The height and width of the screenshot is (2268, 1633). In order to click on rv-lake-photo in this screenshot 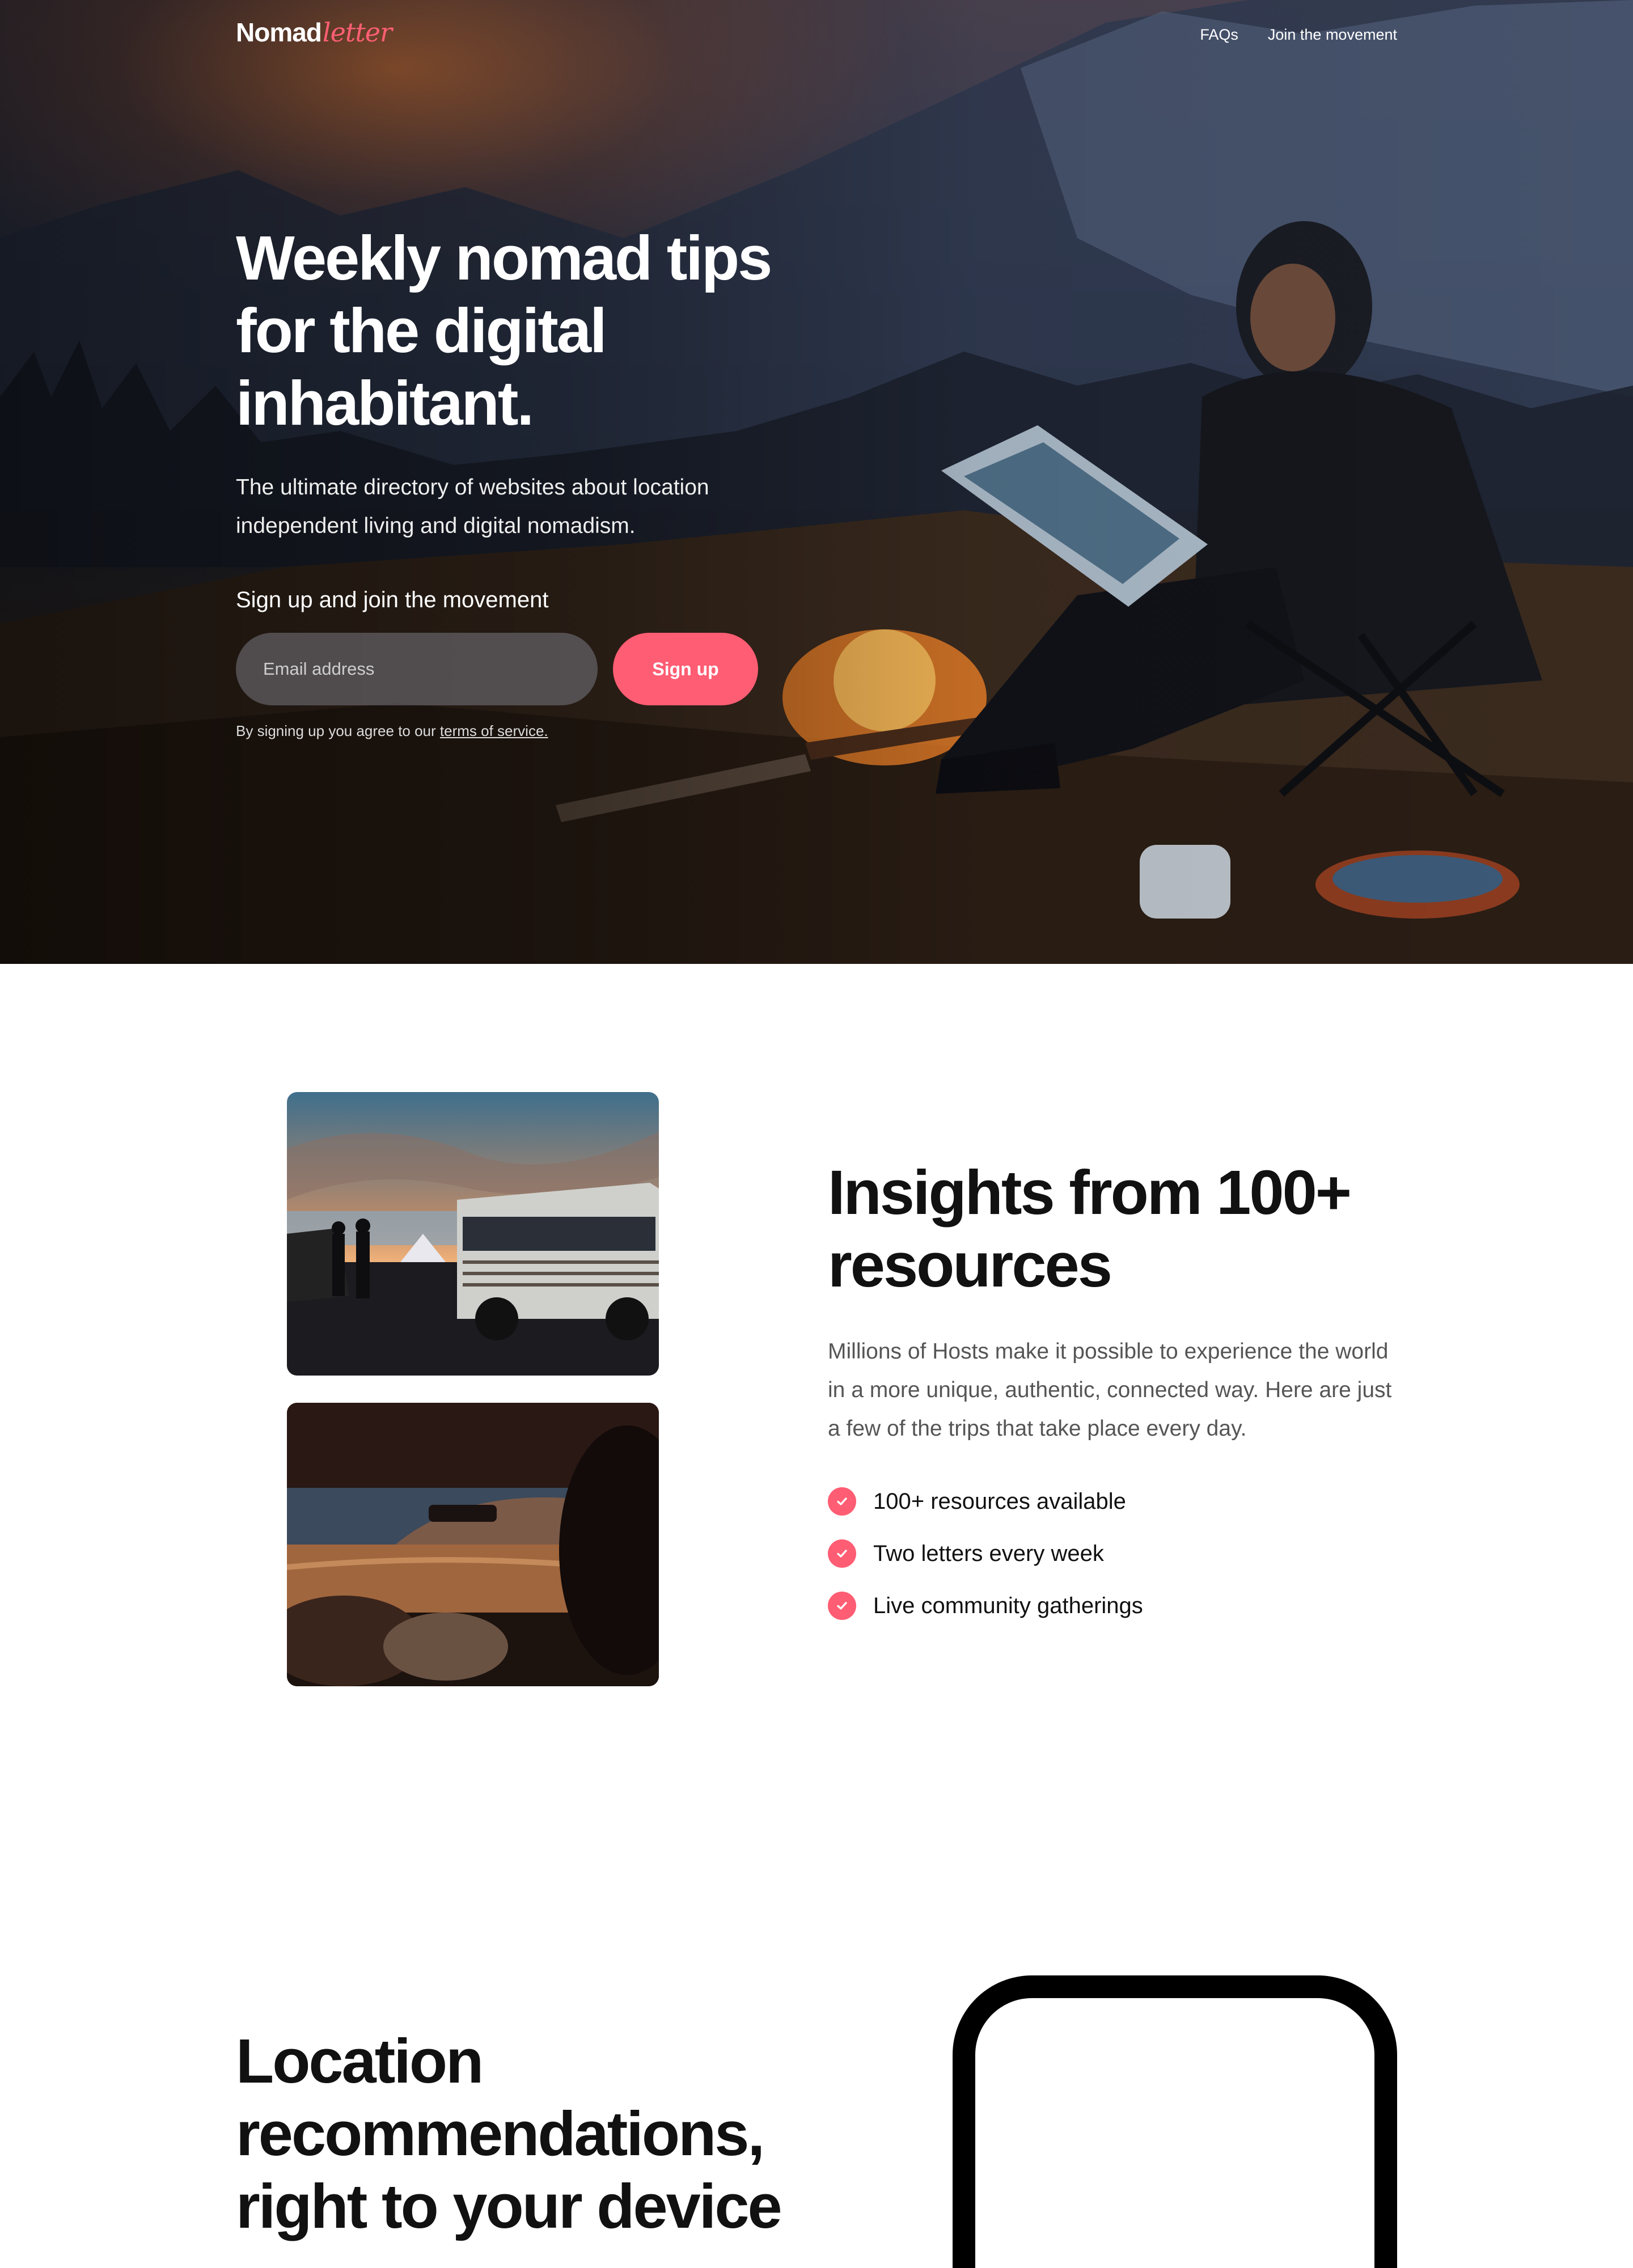, I will do `click(473, 1234)`.